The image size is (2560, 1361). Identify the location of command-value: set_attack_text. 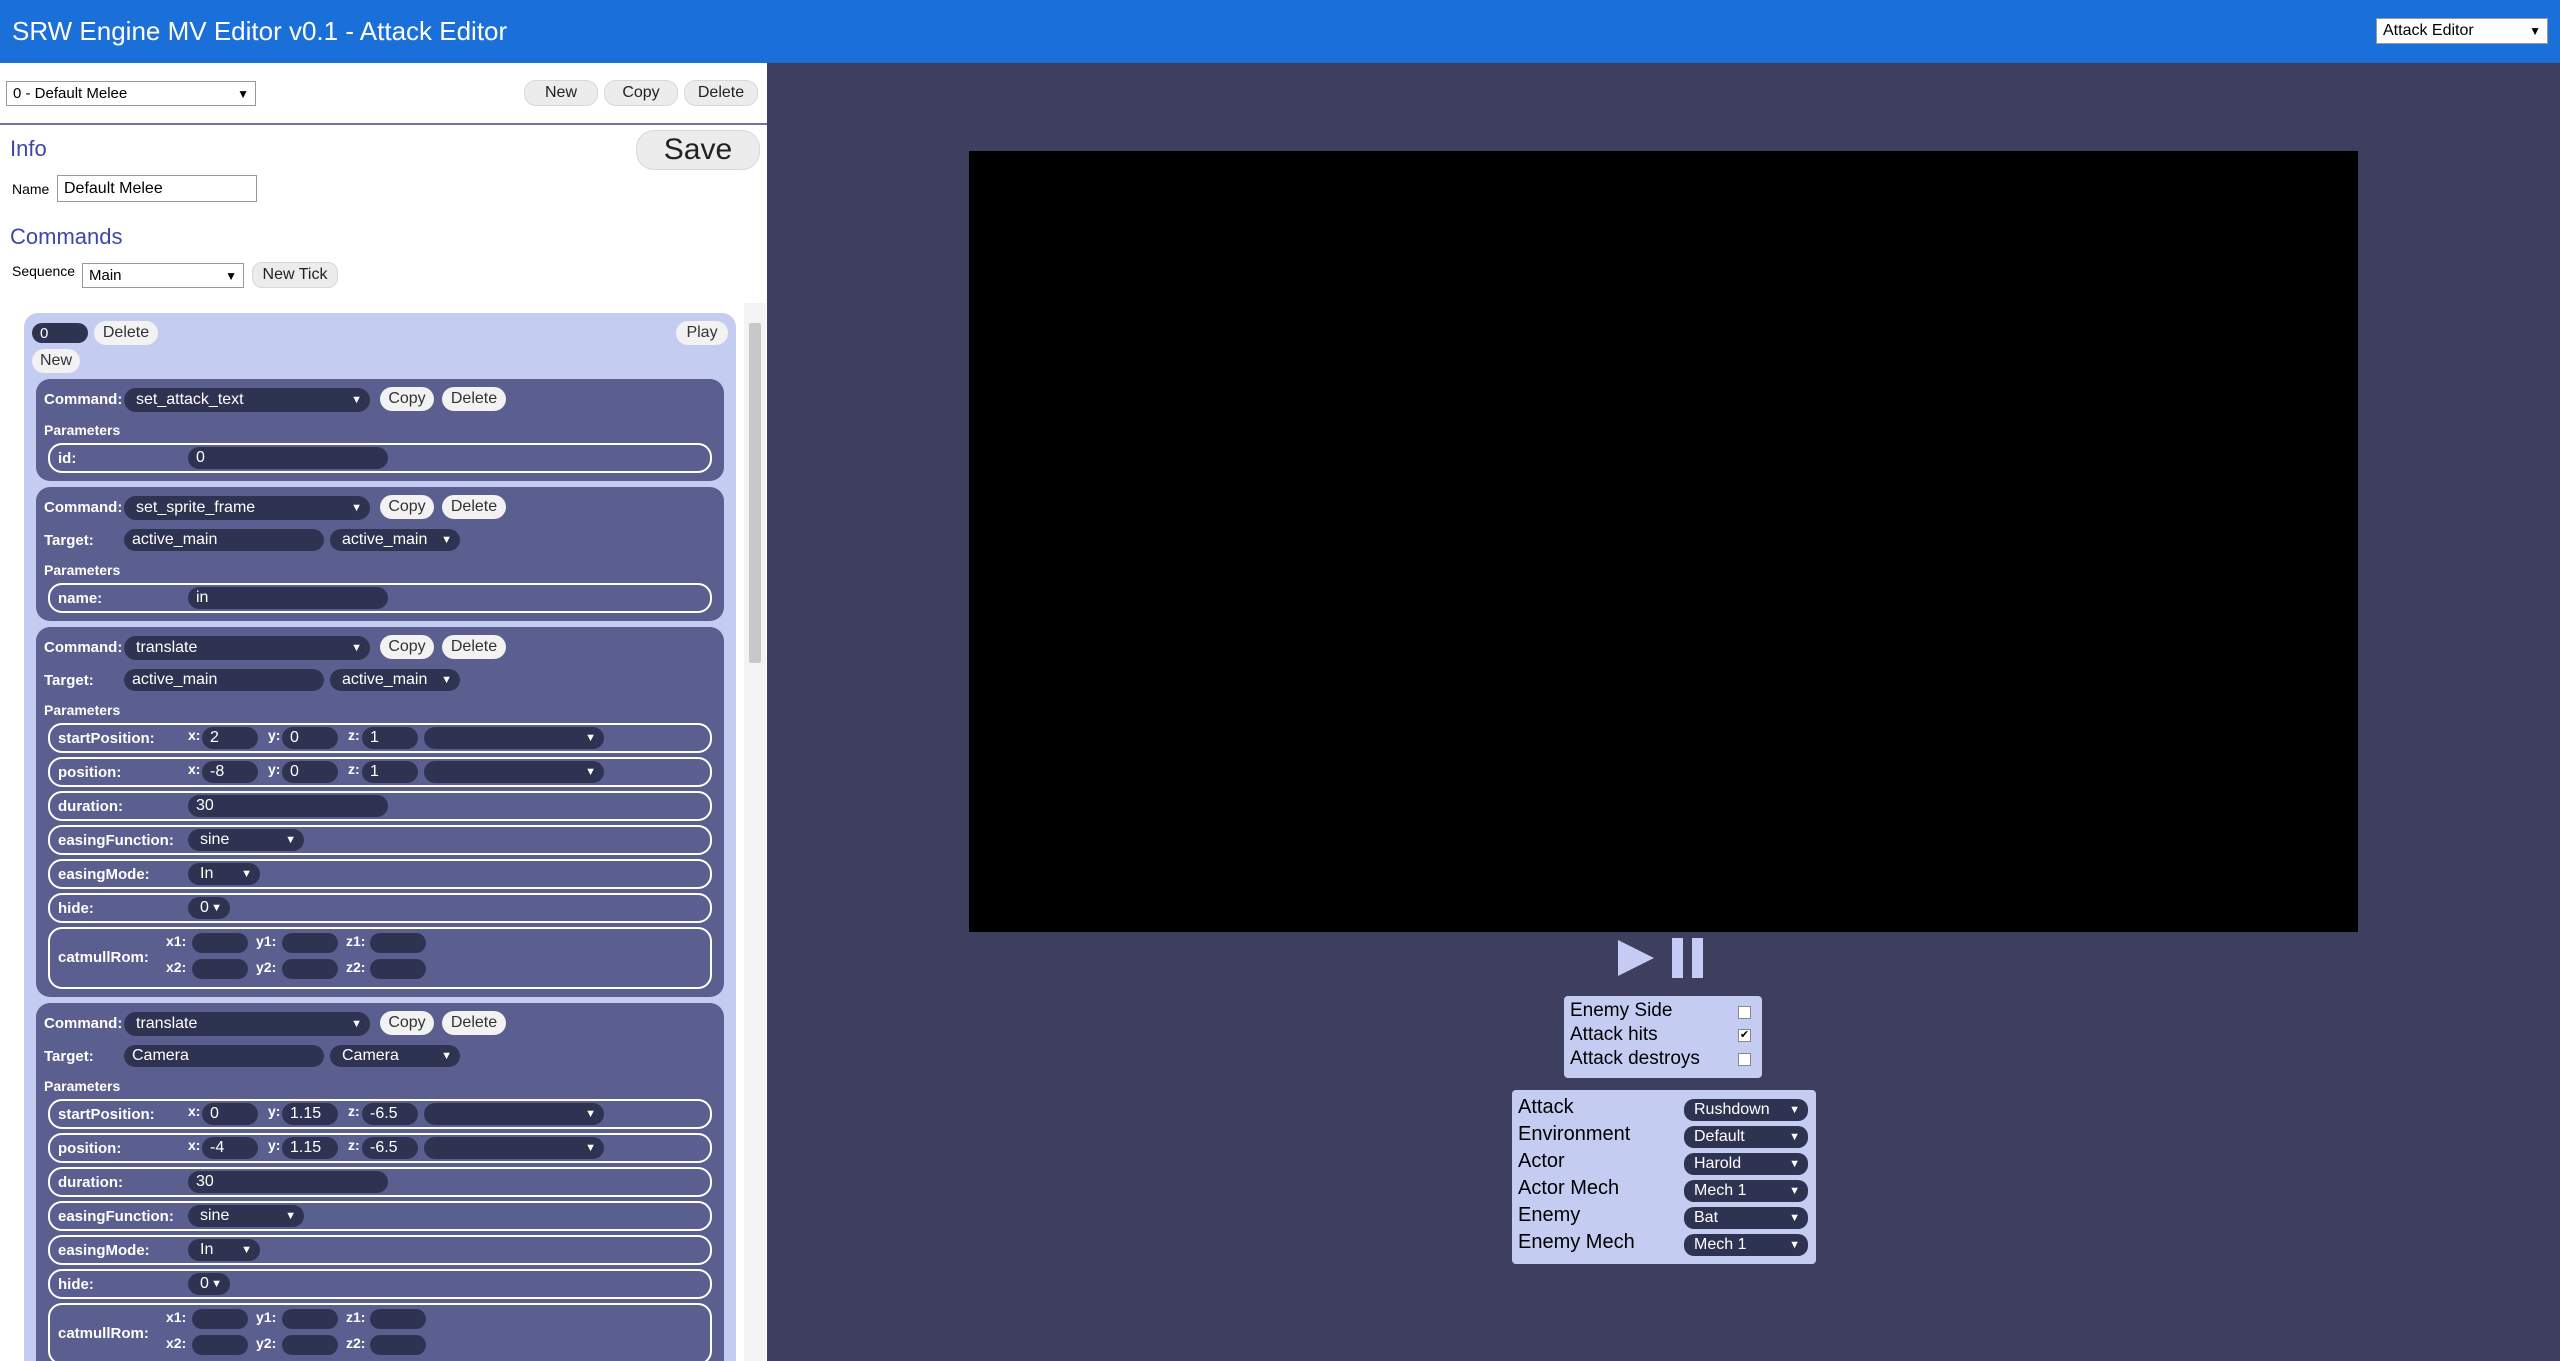
(190, 399).